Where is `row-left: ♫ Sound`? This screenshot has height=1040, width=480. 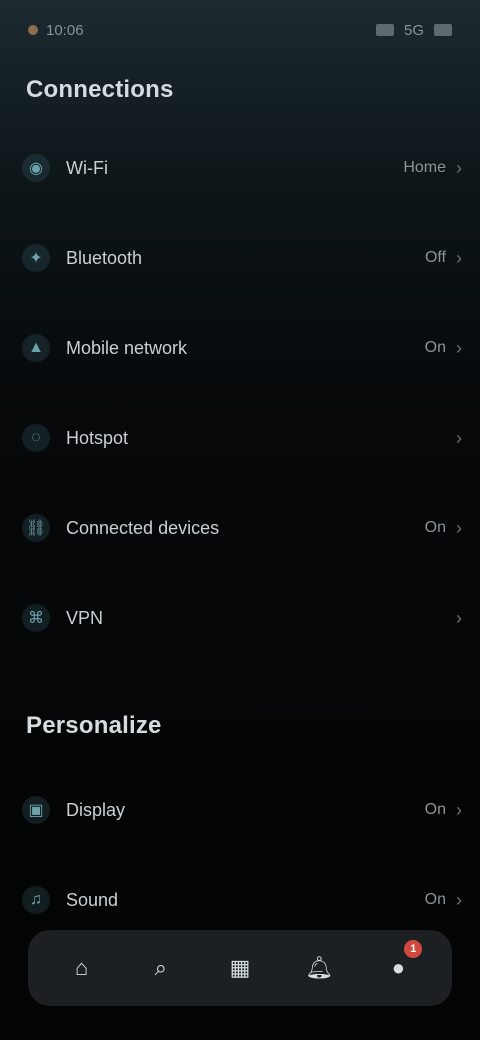
row-left: ♫ Sound is located at coordinates (70, 900).